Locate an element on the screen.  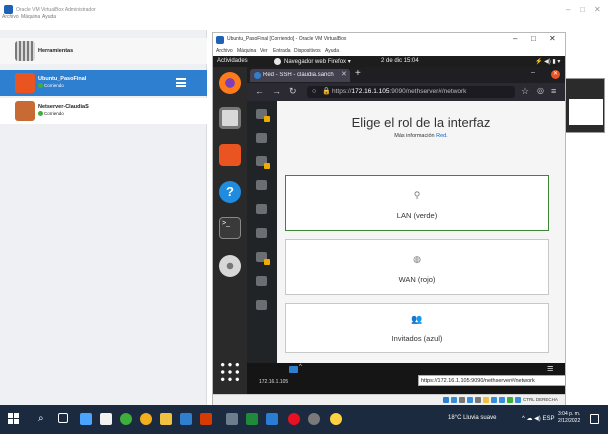
tab-title: Red - SSH - claudia.sanch is located at coordinates (298, 75).